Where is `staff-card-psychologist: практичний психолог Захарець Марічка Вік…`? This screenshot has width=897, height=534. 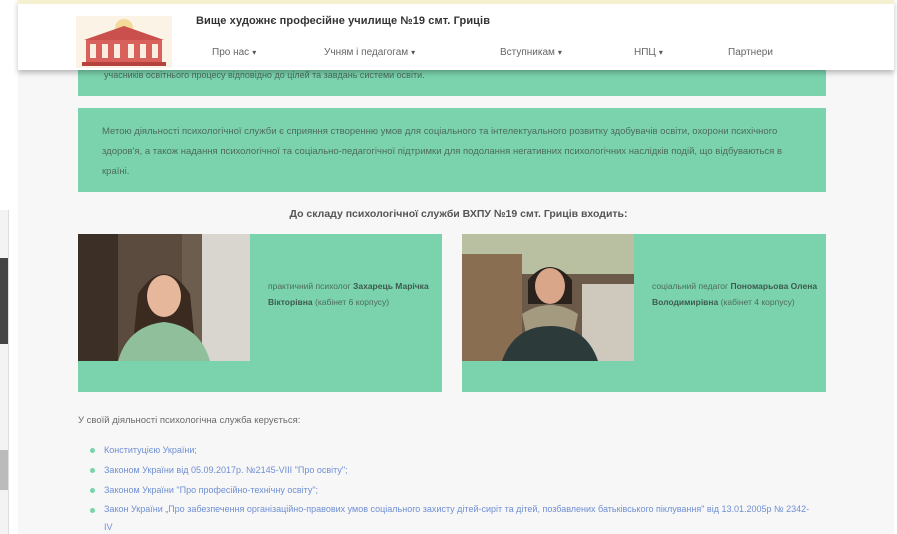
staff-card-psychologist: практичний психолог Захарець Марічка Вік… is located at coordinates (260, 313).